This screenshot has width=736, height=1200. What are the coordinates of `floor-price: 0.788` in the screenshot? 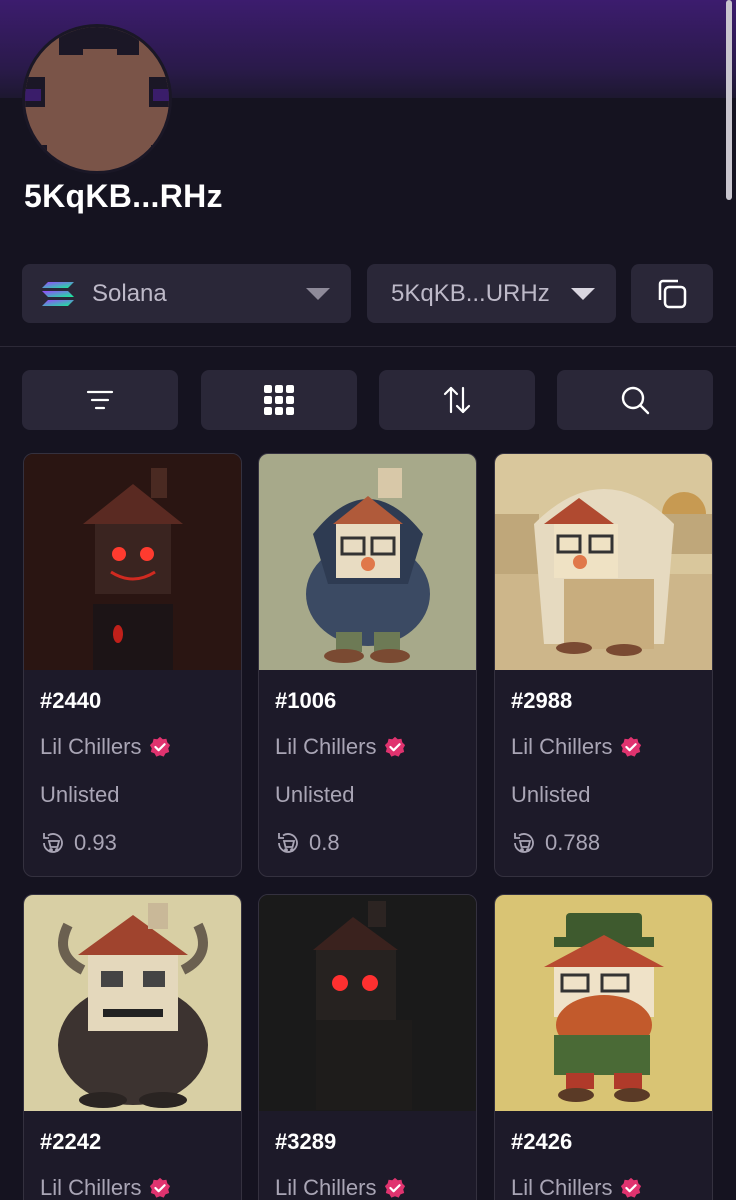 It's located at (555, 843).